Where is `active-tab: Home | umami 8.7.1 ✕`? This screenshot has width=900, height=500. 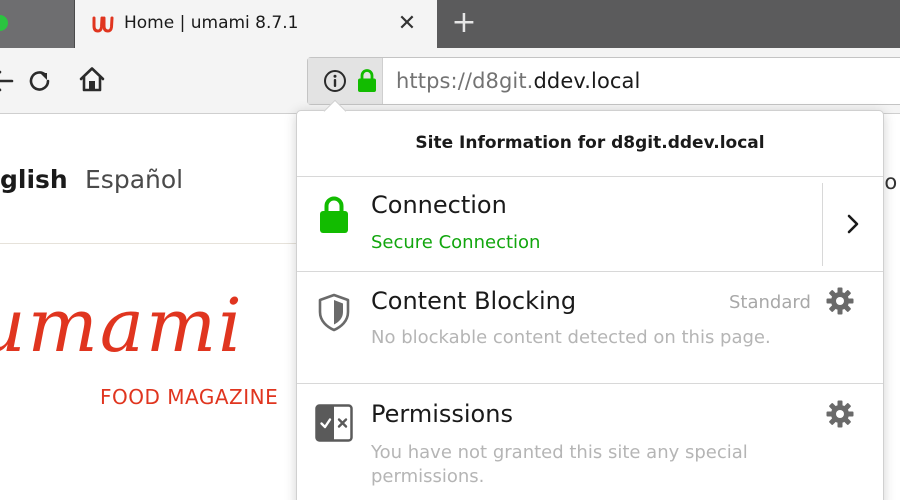
active-tab: Home | umami 8.7.1 ✕ is located at coordinates (256, 24).